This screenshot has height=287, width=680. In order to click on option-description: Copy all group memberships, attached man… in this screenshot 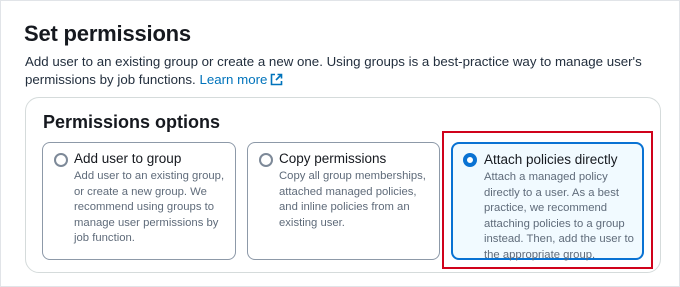, I will do `click(352, 199)`.